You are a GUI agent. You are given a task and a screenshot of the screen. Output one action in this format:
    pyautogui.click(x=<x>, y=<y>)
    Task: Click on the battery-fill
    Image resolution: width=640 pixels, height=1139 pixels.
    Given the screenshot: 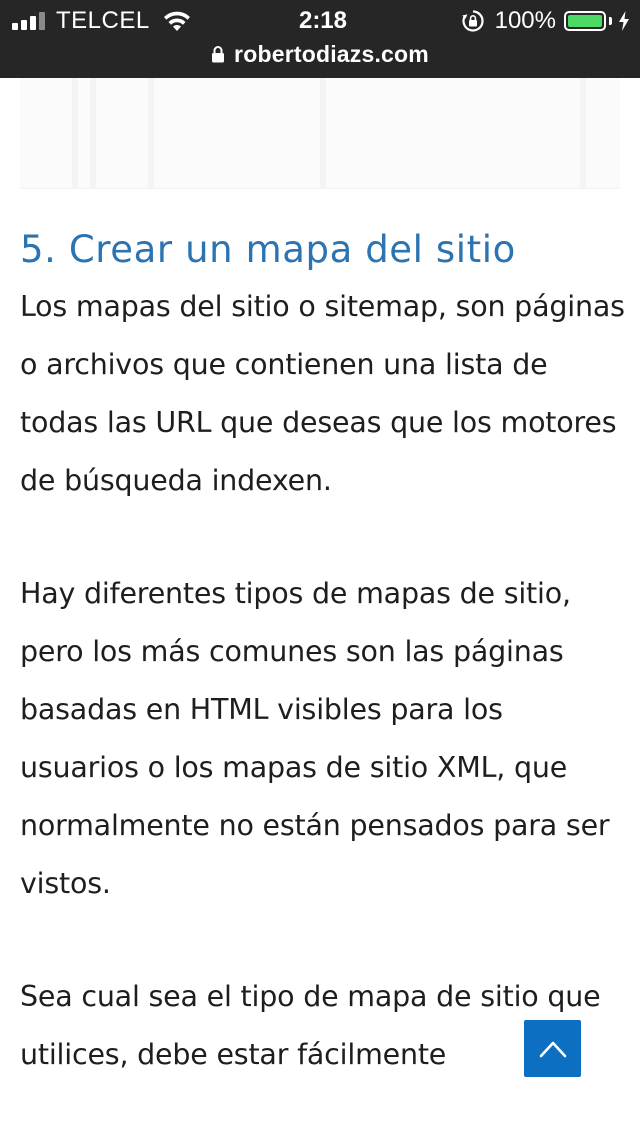 What is the action you would take?
    pyautogui.click(x=585, y=21)
    